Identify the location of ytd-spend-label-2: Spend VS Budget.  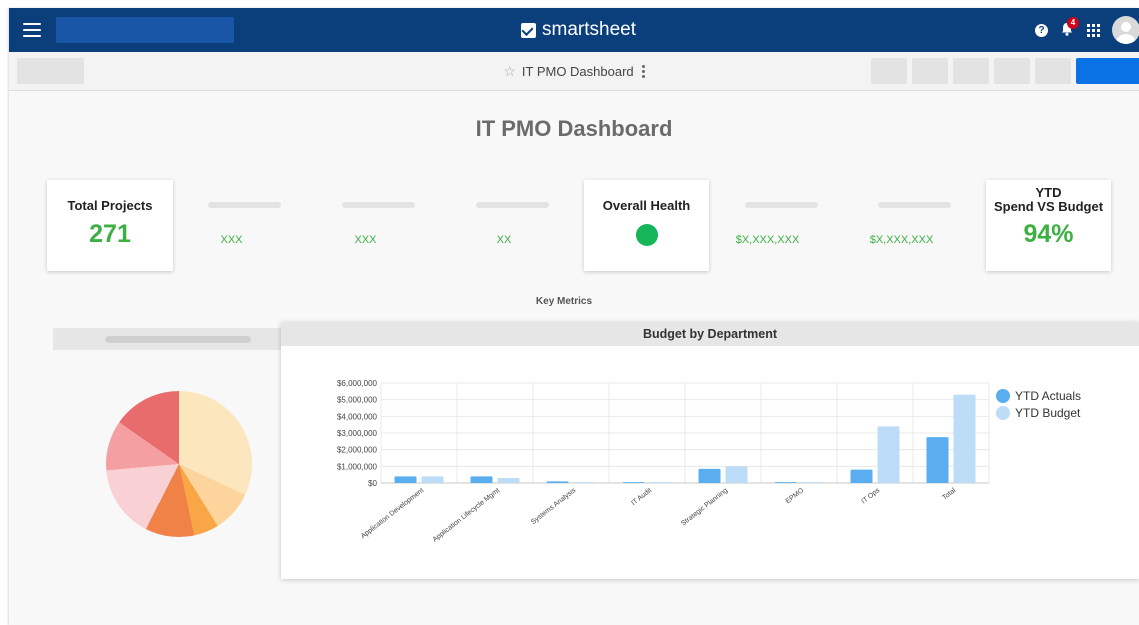
(1048, 206).